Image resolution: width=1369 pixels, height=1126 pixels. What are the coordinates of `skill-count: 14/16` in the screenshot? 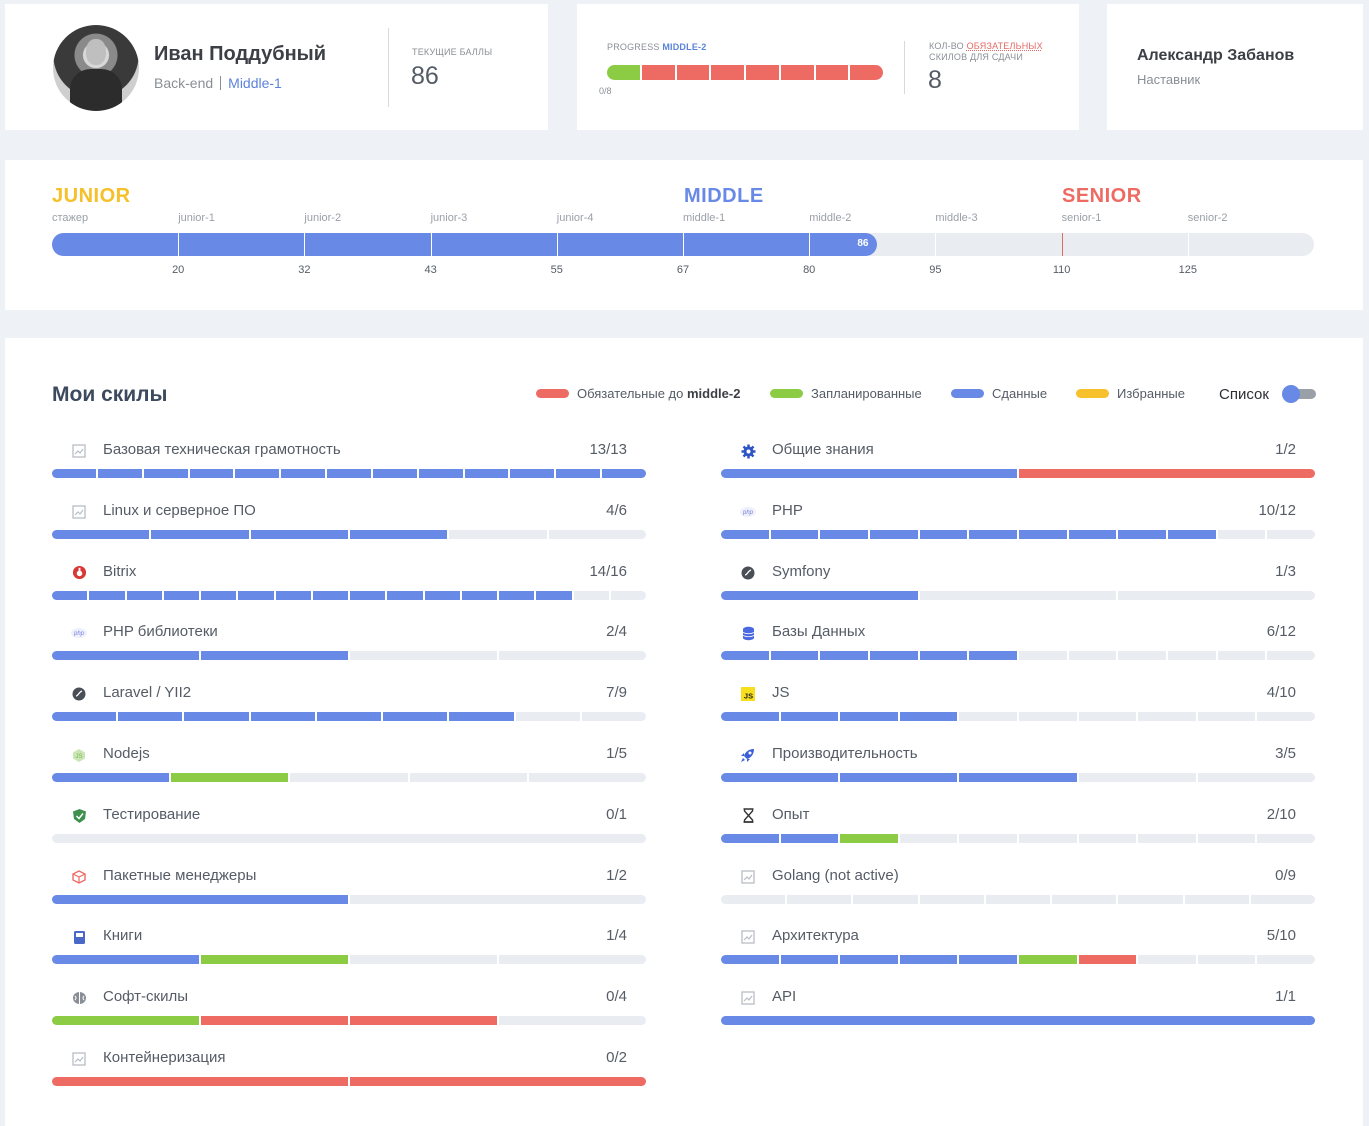 It's located at (608, 571).